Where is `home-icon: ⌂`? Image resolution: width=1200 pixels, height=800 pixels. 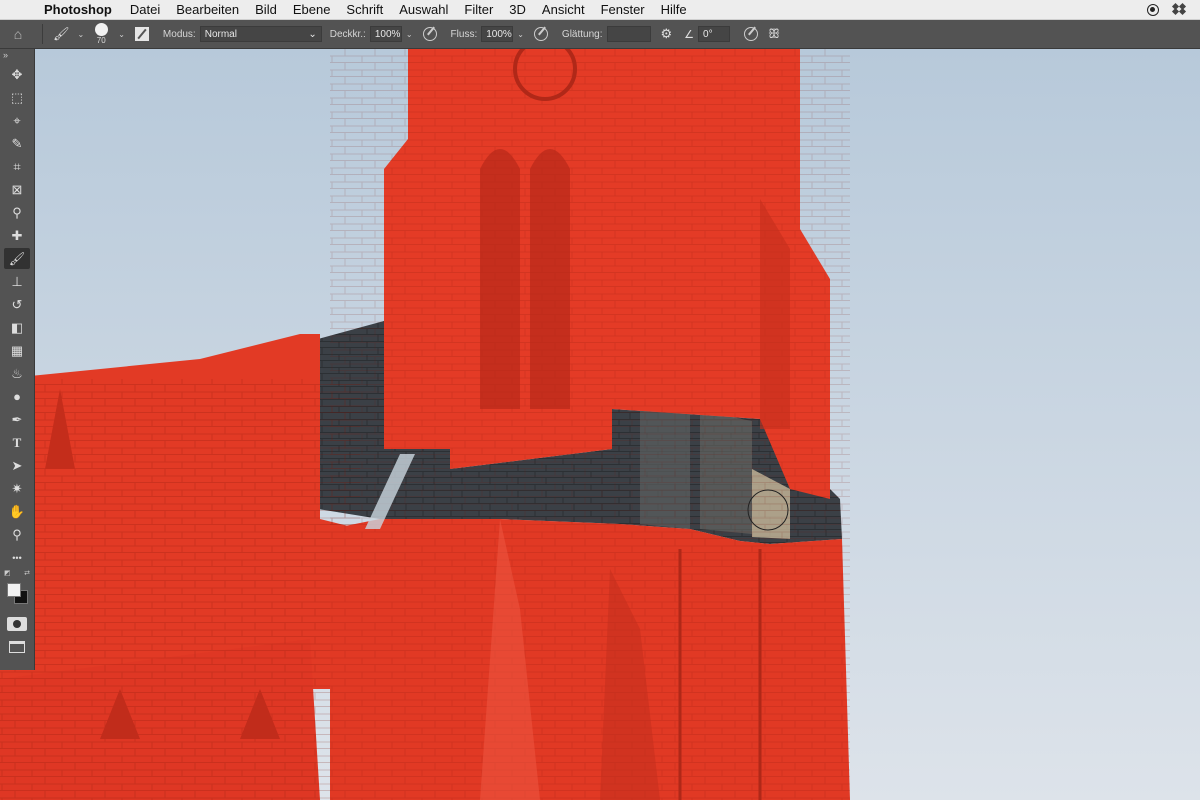
home-icon: ⌂ is located at coordinates (18, 34).